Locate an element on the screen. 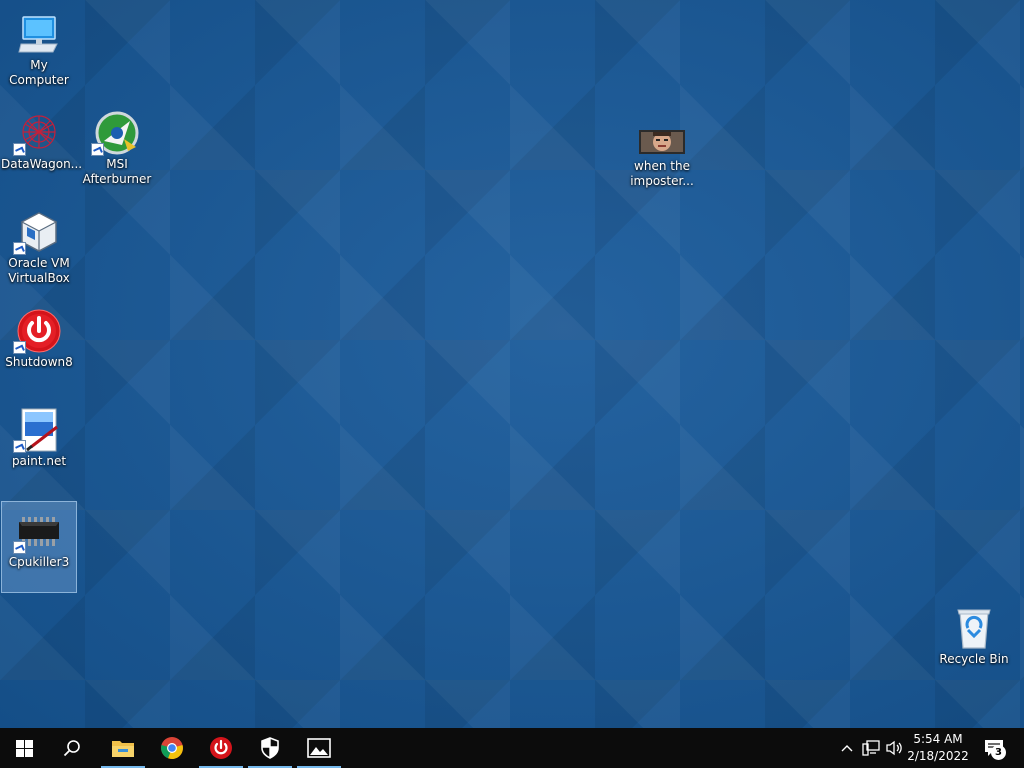 The image size is (1024, 768). photos-icon is located at coordinates (319, 748).